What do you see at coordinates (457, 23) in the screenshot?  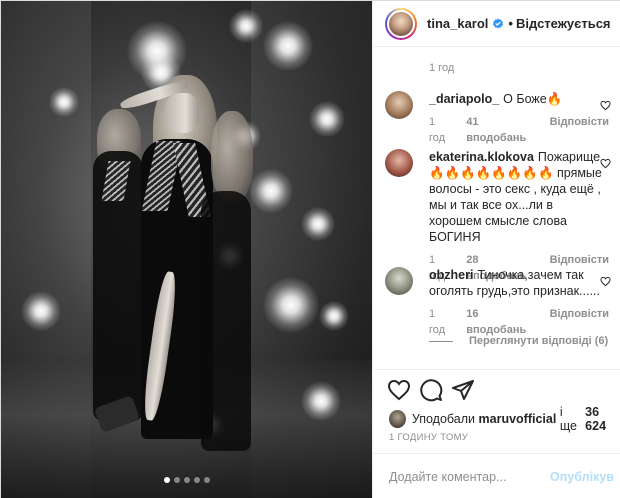 I see `author-username: tina_karol` at bounding box center [457, 23].